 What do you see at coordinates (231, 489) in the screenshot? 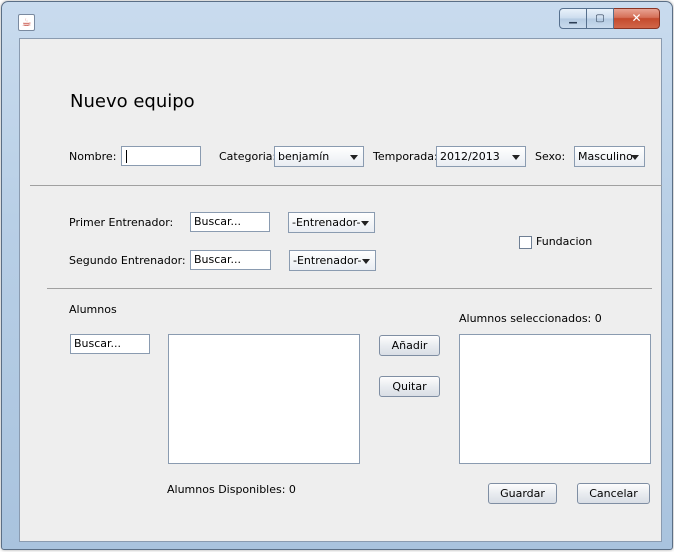
I see `alumnos-disponibles-label: Alumnos Disponibles: 0` at bounding box center [231, 489].